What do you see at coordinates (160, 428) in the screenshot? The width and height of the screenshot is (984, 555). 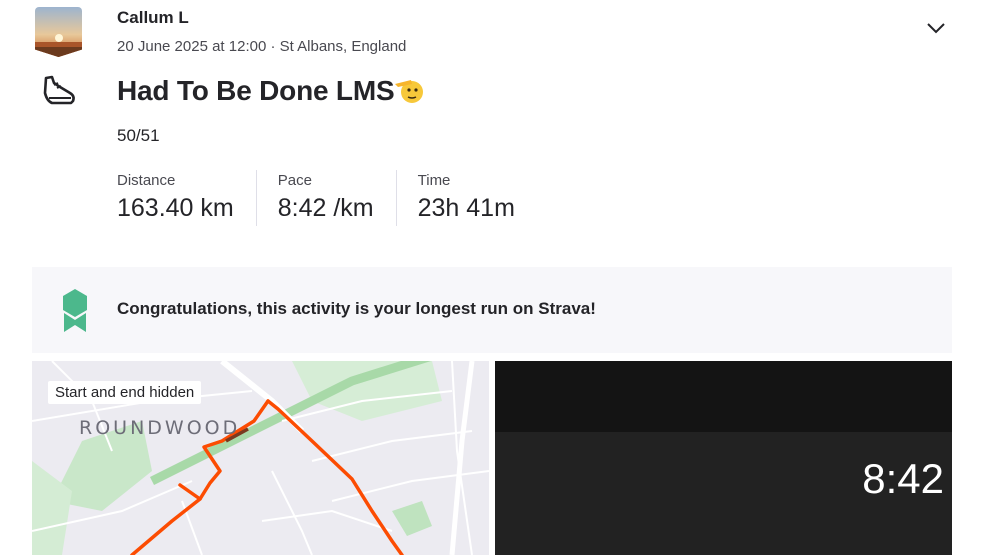 I see `map-area-label: ROUNDWOOD` at bounding box center [160, 428].